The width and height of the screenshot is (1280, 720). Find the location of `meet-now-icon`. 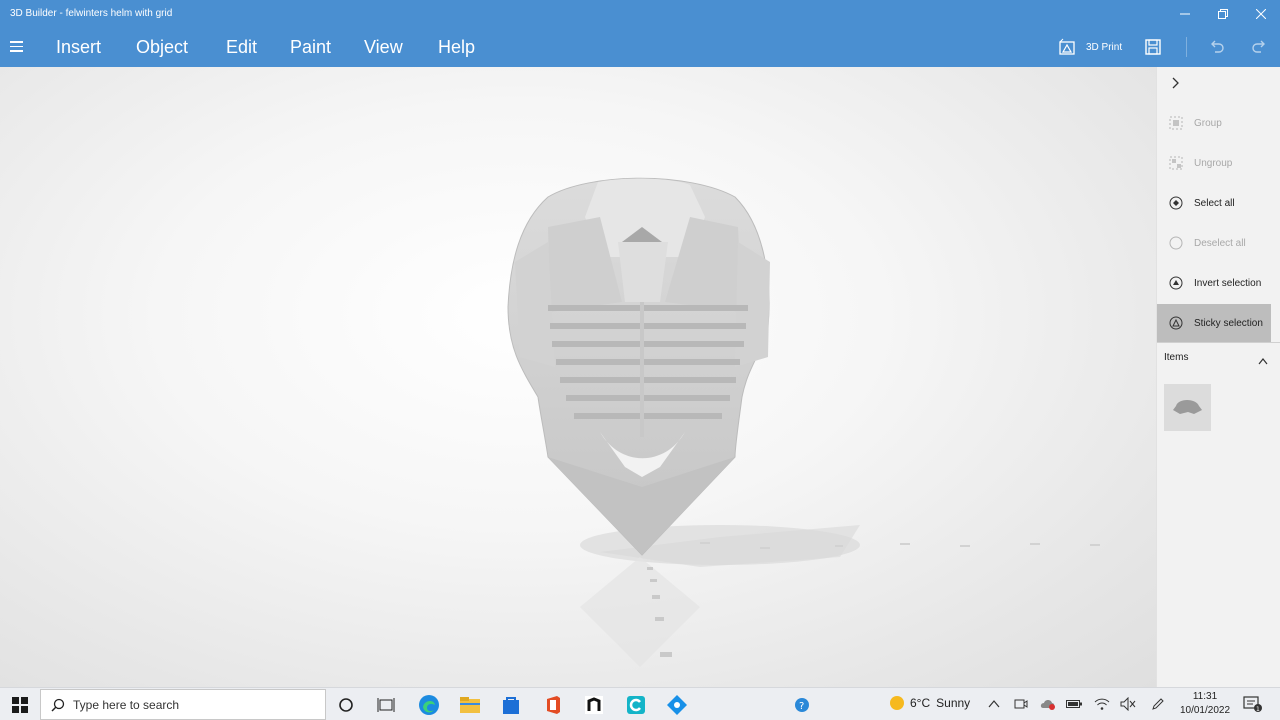

meet-now-icon is located at coordinates (1021, 704).